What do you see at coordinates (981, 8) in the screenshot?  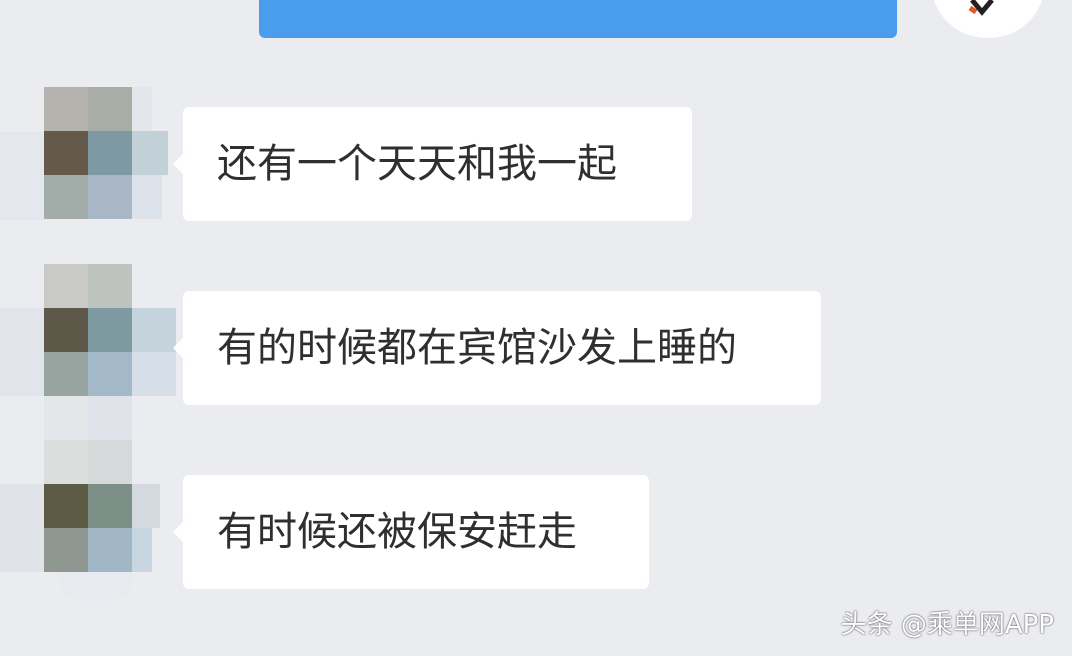 I see `avatar-icon` at bounding box center [981, 8].